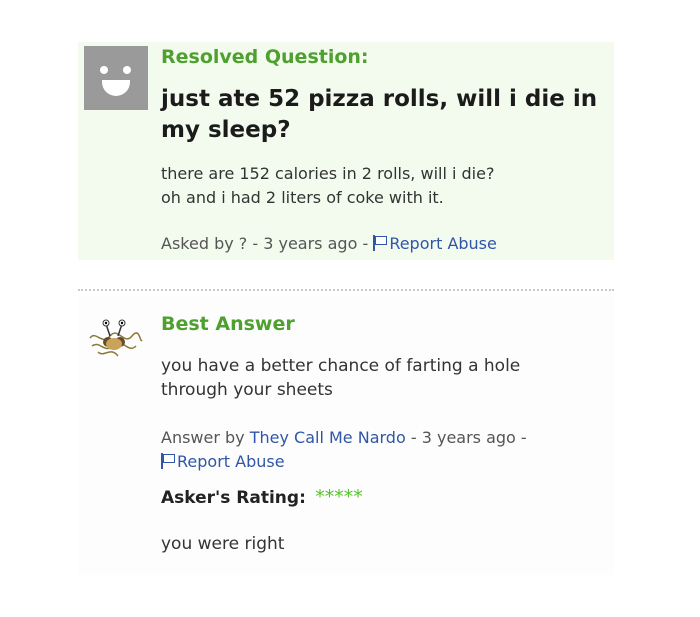  I want to click on asked-by-text: Asked by ?, so click(204, 243).